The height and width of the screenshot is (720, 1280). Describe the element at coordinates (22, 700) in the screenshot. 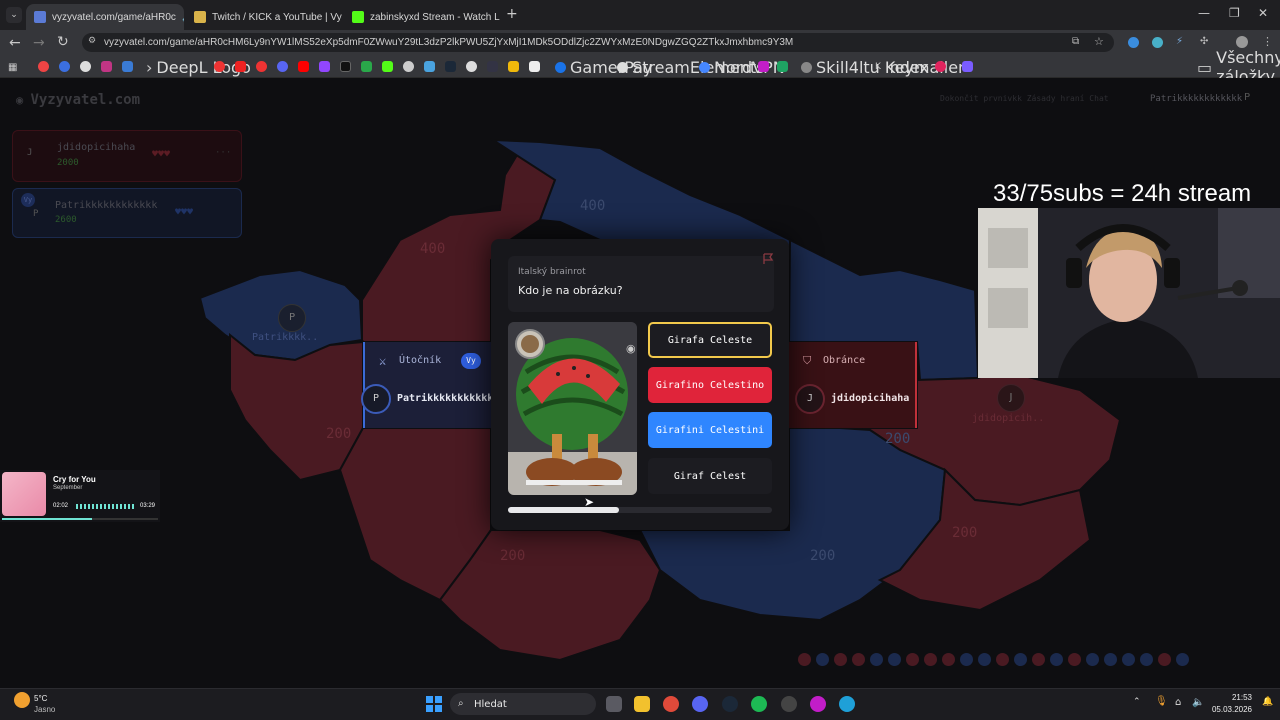

I see `weather-icon` at that location.